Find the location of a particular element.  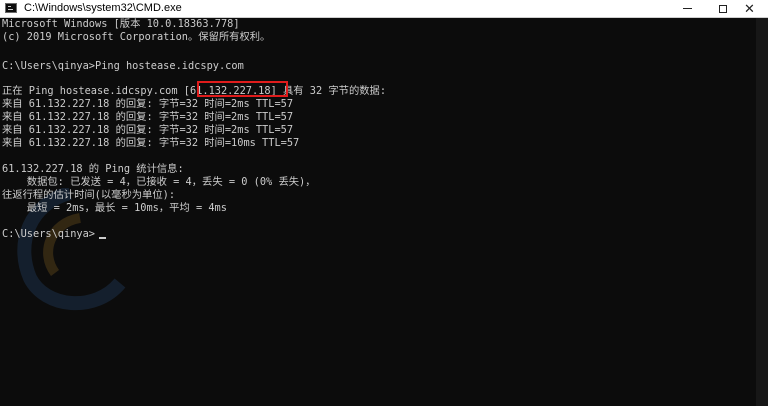

console-line: (c) 2019 Microsoft Corporation。保留所有权利。 is located at coordinates (136, 37).